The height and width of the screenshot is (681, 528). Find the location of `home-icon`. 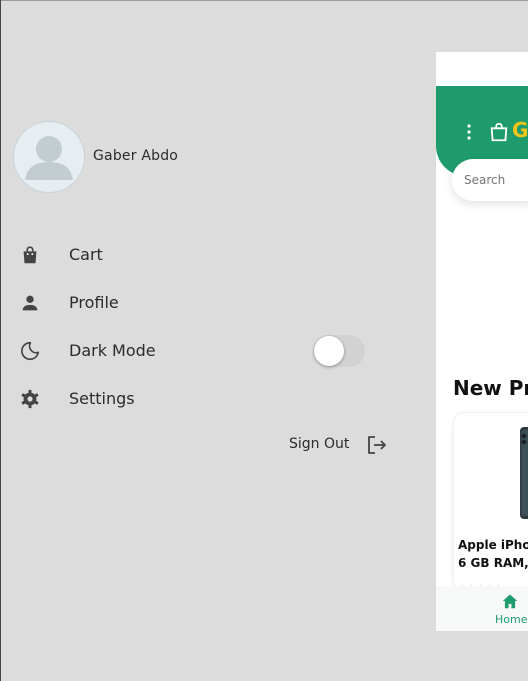

home-icon is located at coordinates (510, 601).